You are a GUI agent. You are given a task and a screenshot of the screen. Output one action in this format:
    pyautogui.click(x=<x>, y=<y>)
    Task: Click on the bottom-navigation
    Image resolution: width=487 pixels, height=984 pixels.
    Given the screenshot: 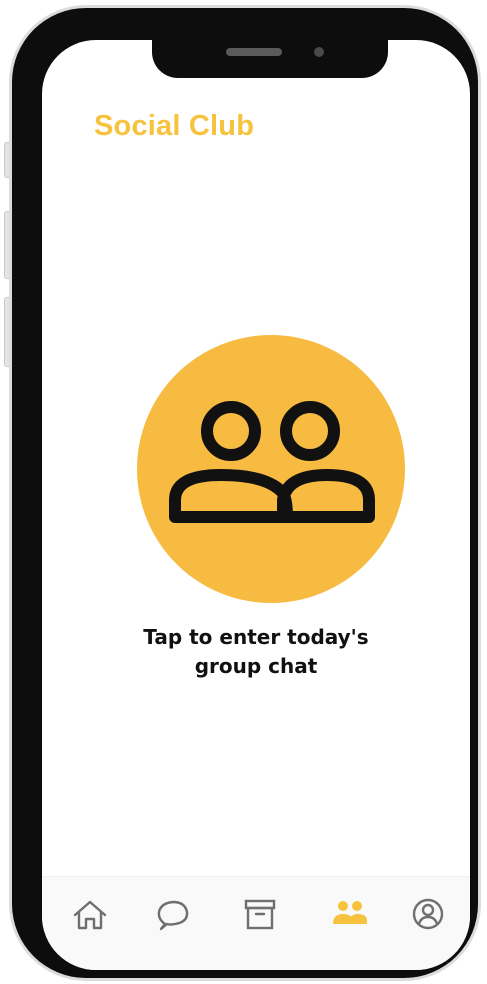 What is the action you would take?
    pyautogui.click(x=256, y=923)
    